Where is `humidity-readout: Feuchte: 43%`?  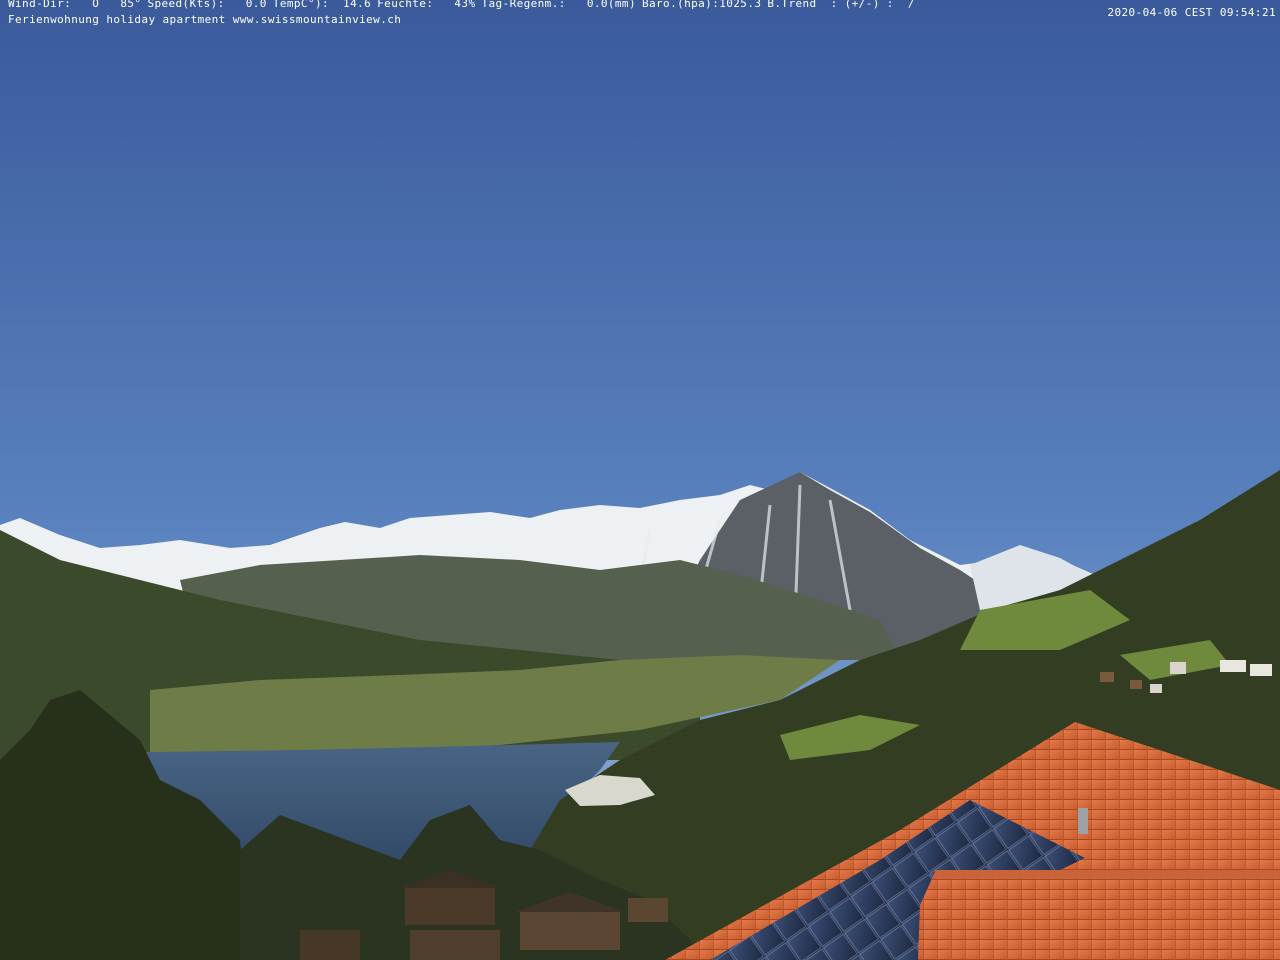
humidity-readout: Feuchte: 43% is located at coordinates (426, 5).